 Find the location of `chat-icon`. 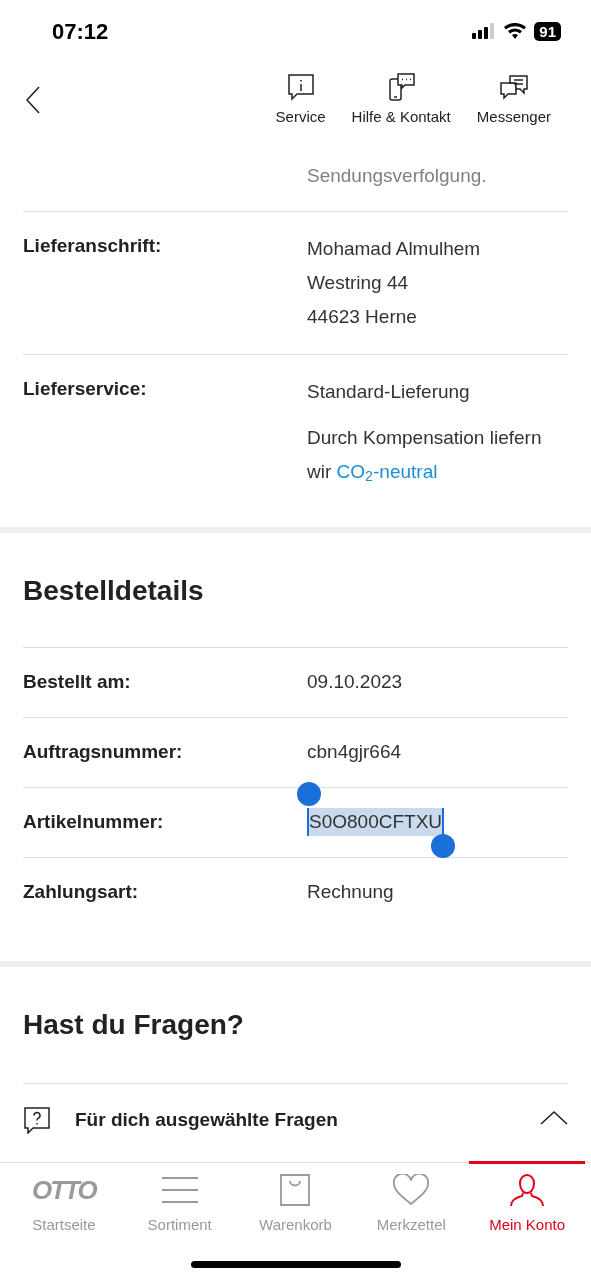

chat-icon is located at coordinates (513, 87).